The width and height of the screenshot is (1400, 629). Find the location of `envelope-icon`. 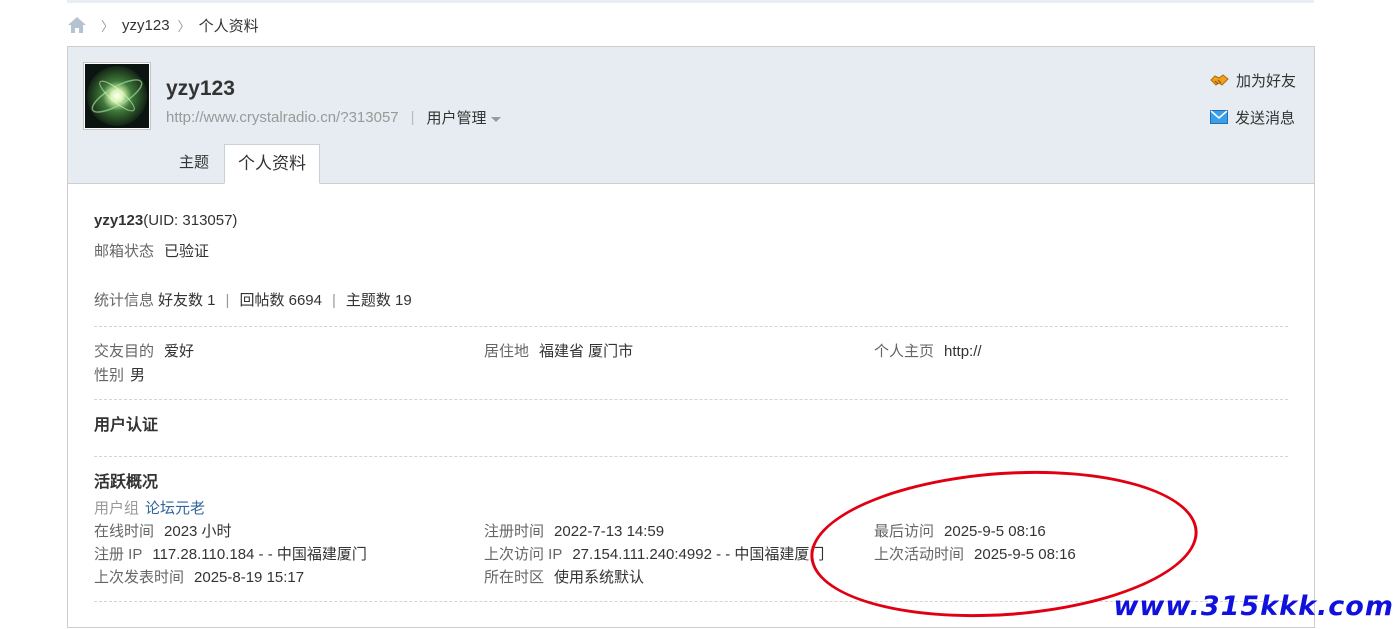

envelope-icon is located at coordinates (1218, 117).